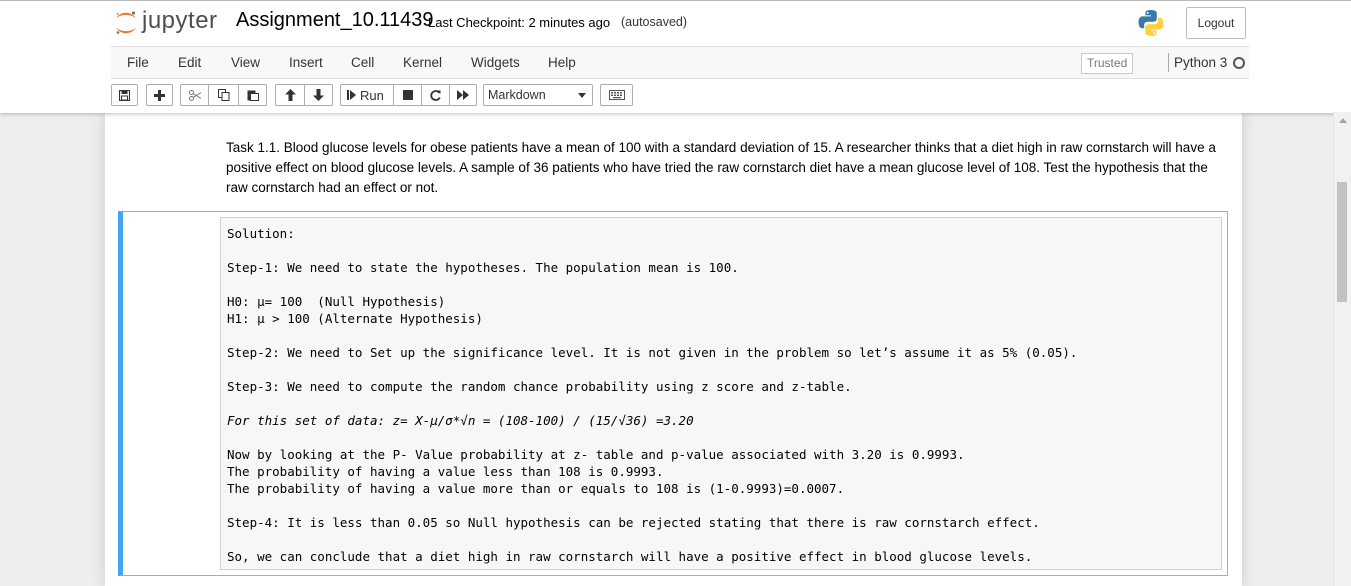  What do you see at coordinates (189, 62) in the screenshot?
I see `menu-edit: Edit` at bounding box center [189, 62].